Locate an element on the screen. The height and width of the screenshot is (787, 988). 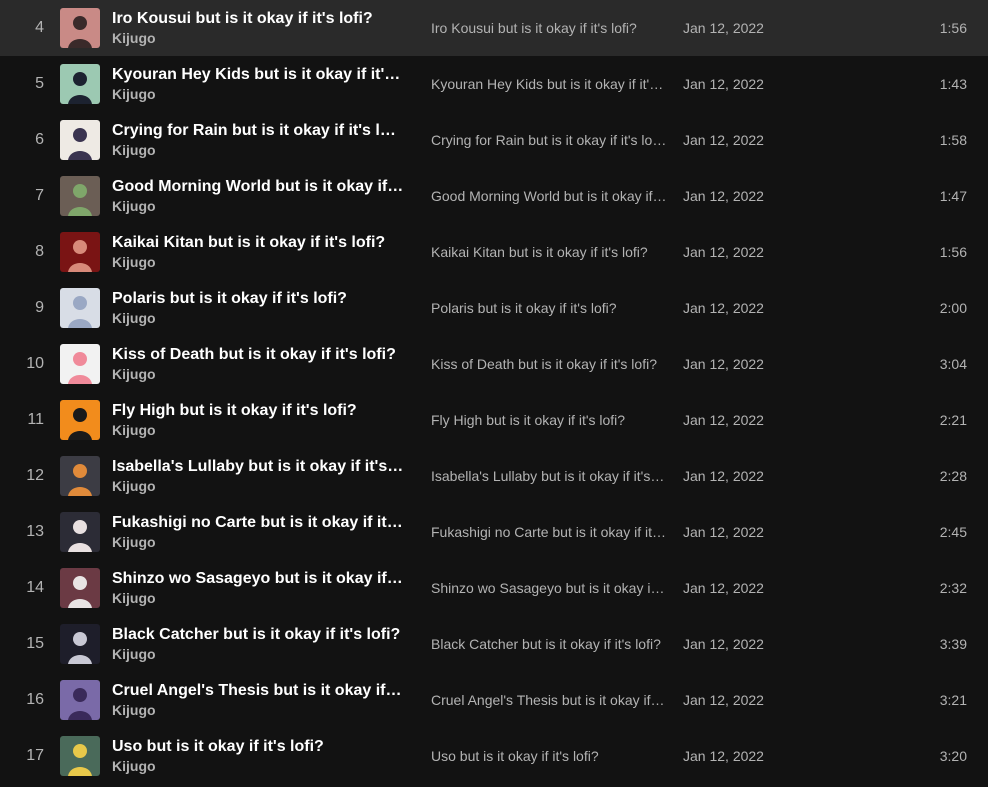
track-duration: 2:21 is located at coordinates (953, 420).